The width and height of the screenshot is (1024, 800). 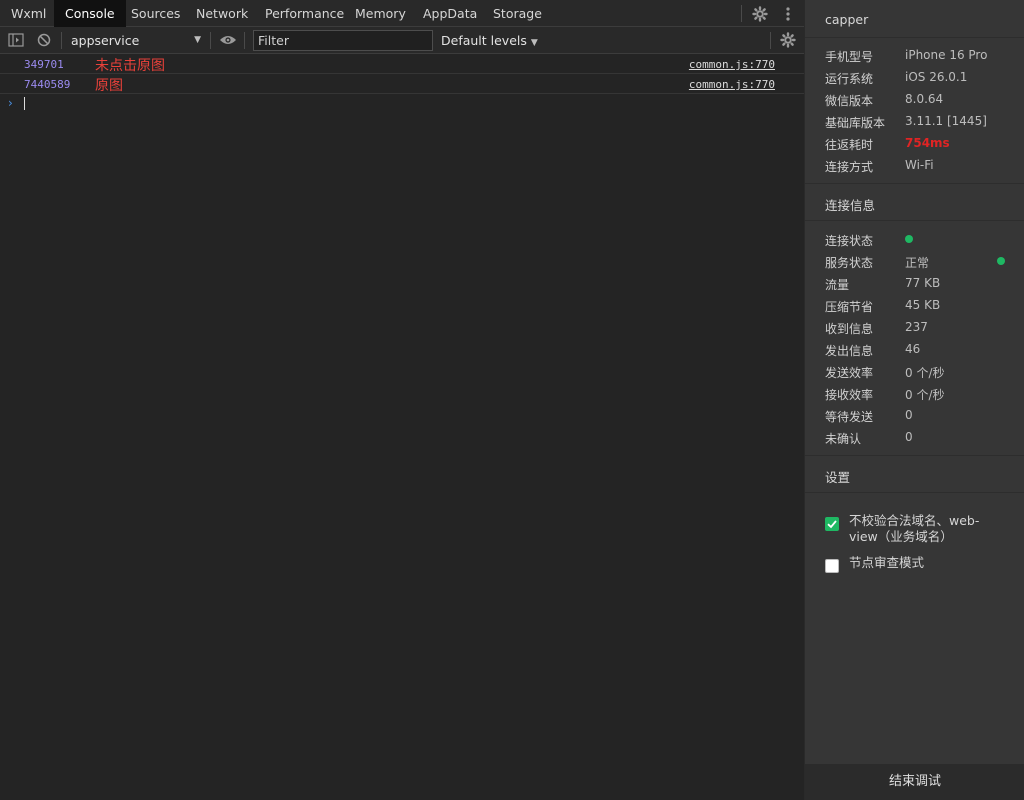 What do you see at coordinates (917, 263) in the screenshot?
I see `service-status-value: 正常` at bounding box center [917, 263].